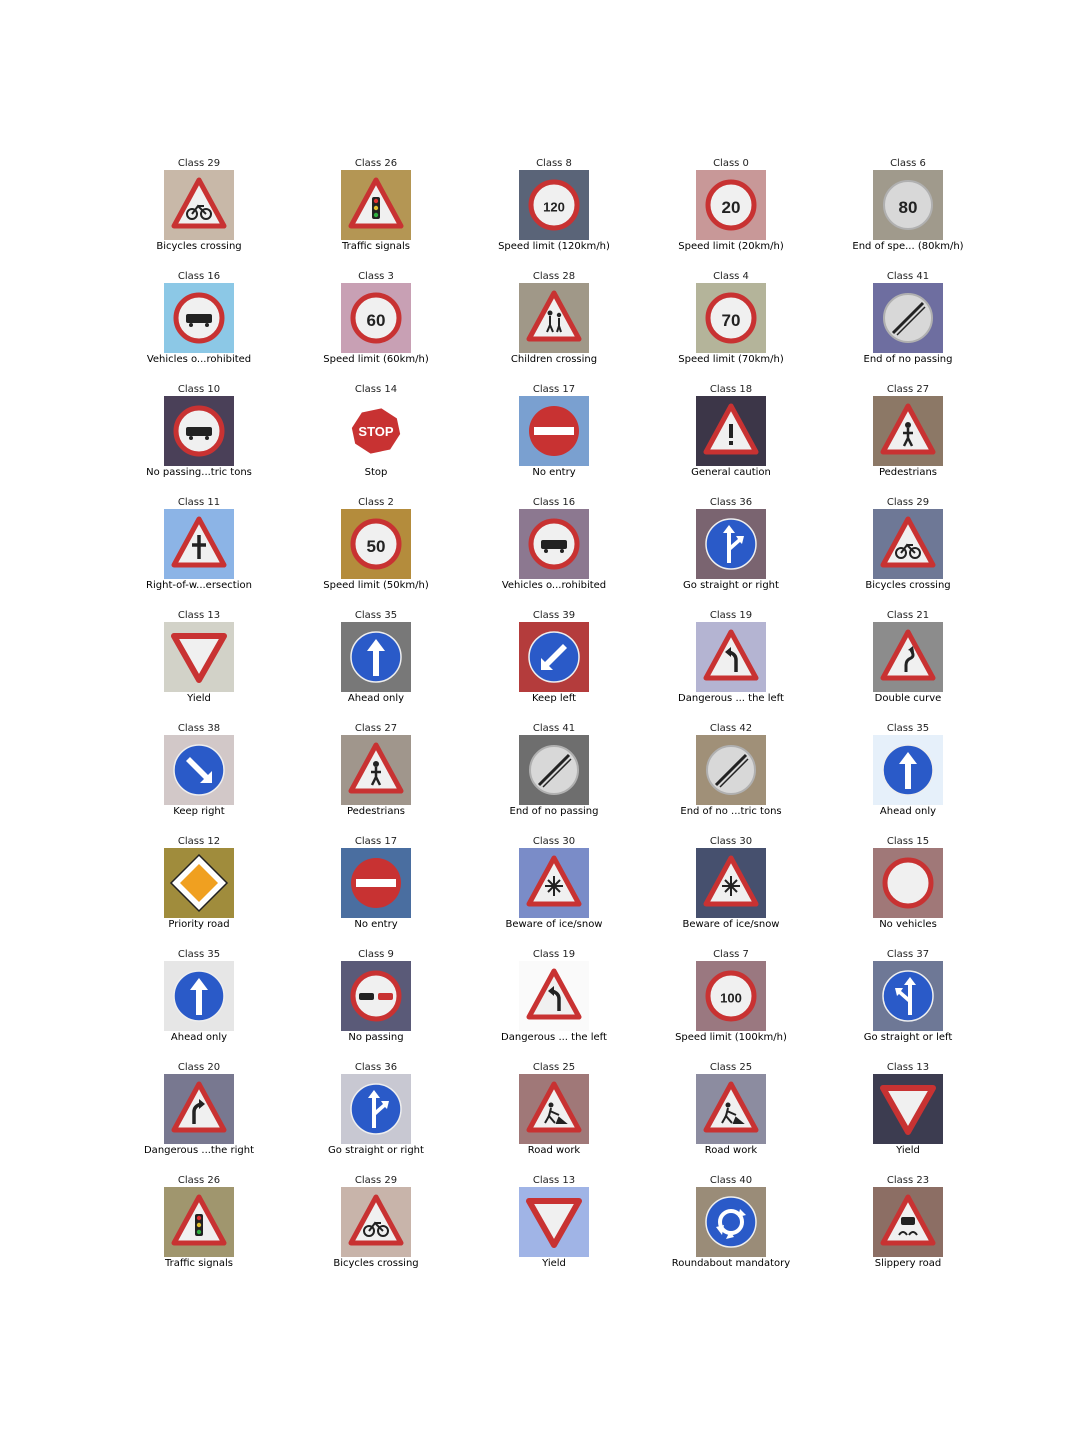 The width and height of the screenshot is (1080, 1440). I want to click on class-id-label: Class 13, so click(199, 615).